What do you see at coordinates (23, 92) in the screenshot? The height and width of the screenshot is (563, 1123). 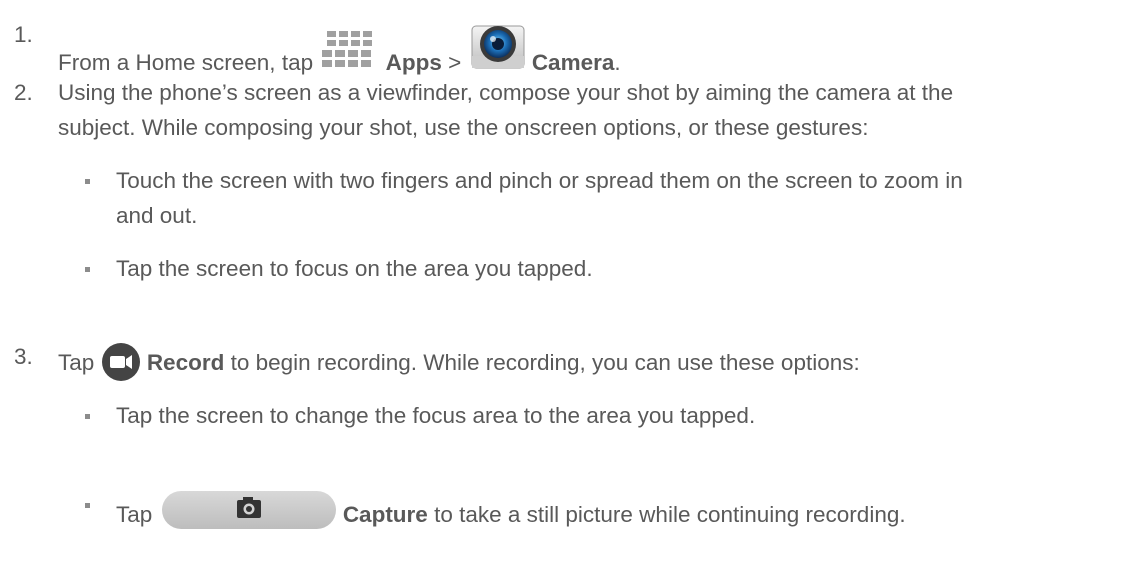 I see `step-number: 2.` at bounding box center [23, 92].